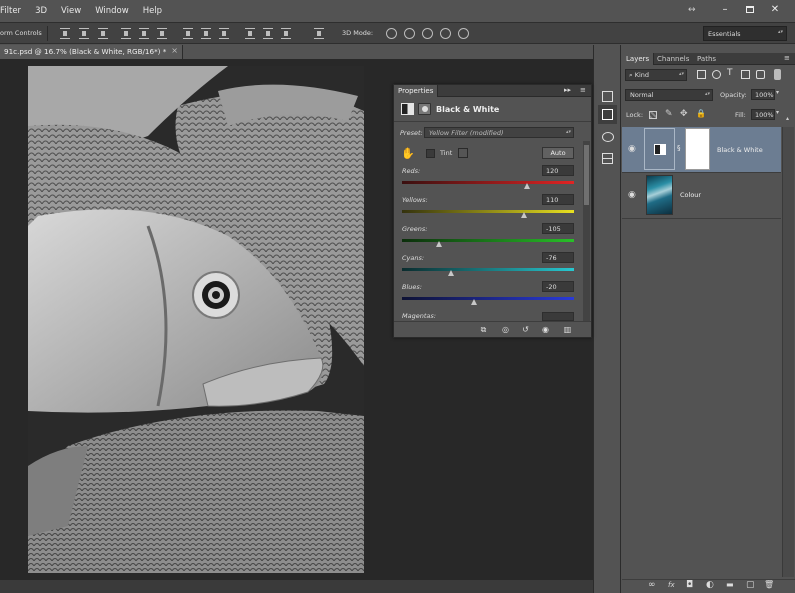 This screenshot has height=593, width=795. What do you see at coordinates (673, 59) in the screenshot?
I see `tab-channels: Channels` at bounding box center [673, 59].